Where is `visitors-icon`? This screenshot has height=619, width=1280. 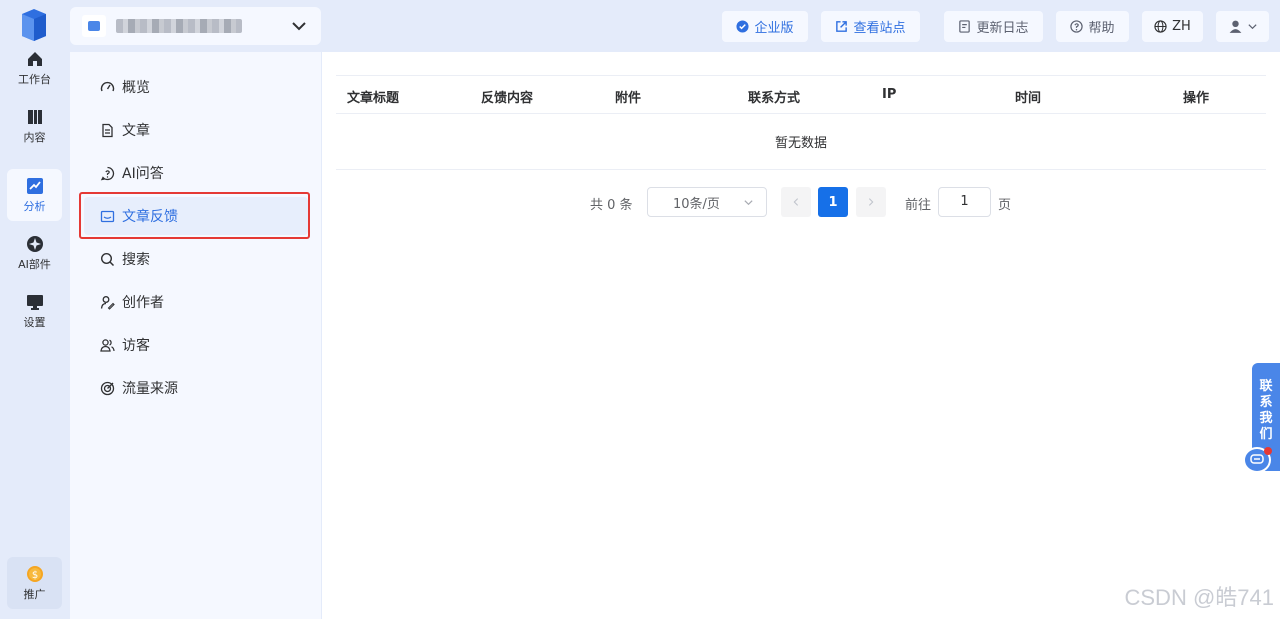 visitors-icon is located at coordinates (107, 345).